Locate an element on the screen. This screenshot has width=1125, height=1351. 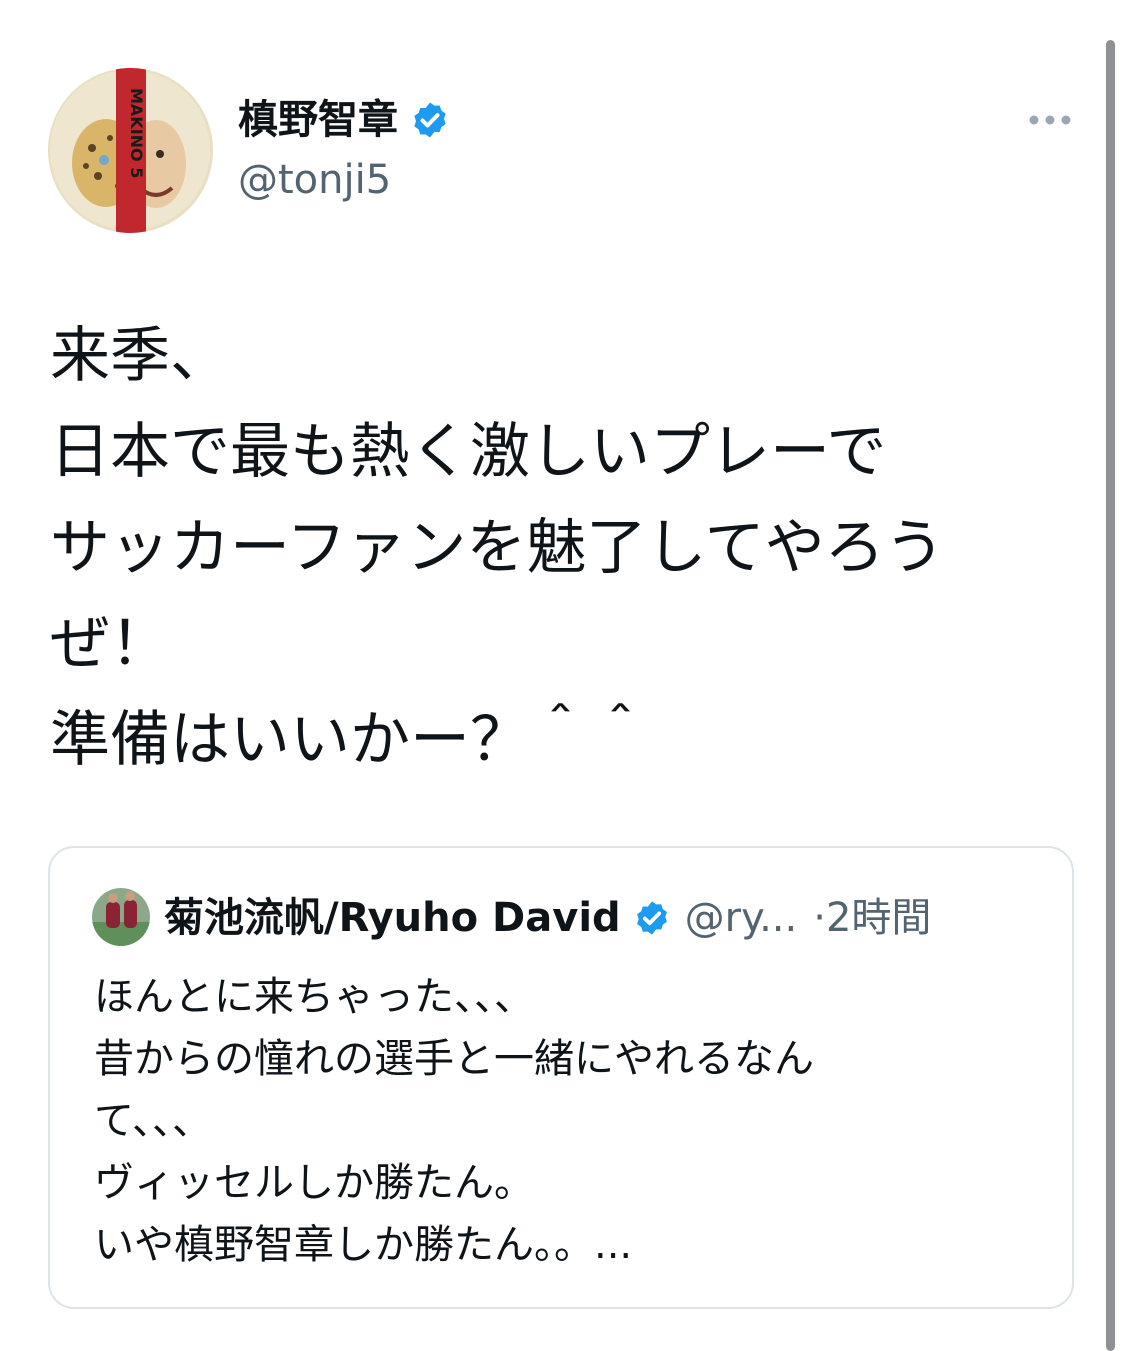
avatar-logo-text: MAKINO 5 is located at coordinates (136, 133).